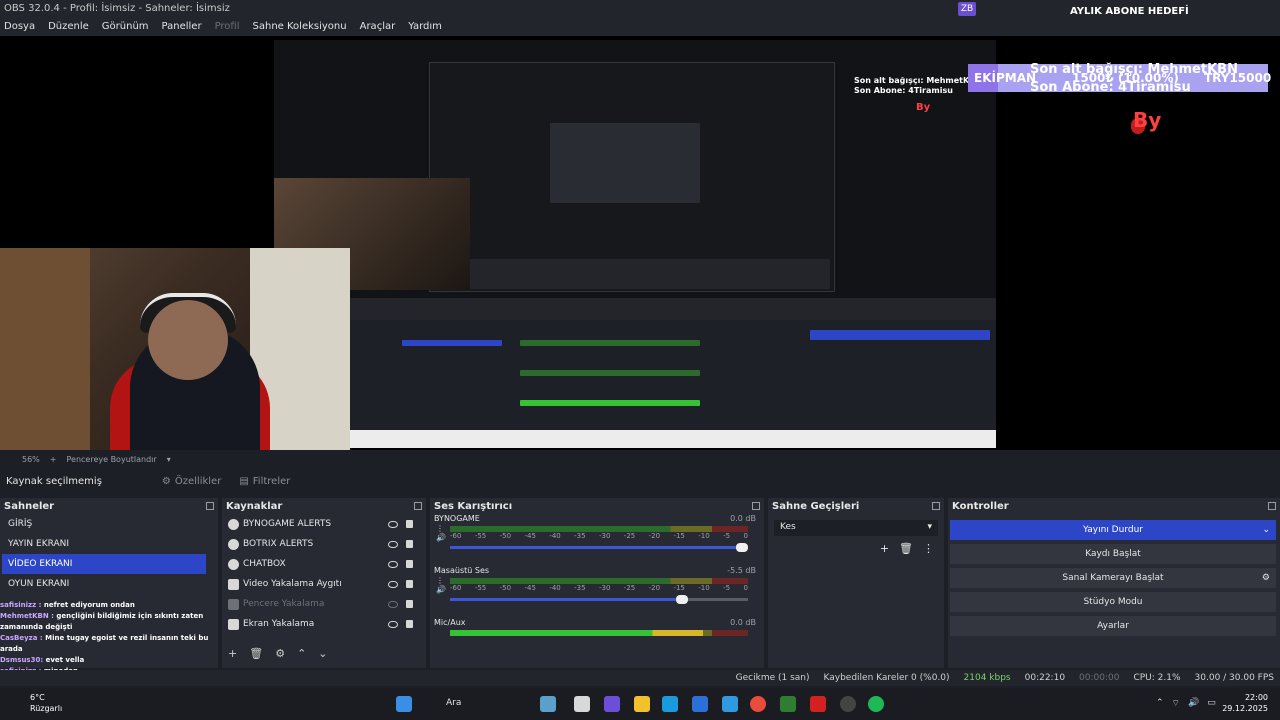  I want to click on stop-stream-button: Yayını Durdur ⌄, so click(1113, 530).